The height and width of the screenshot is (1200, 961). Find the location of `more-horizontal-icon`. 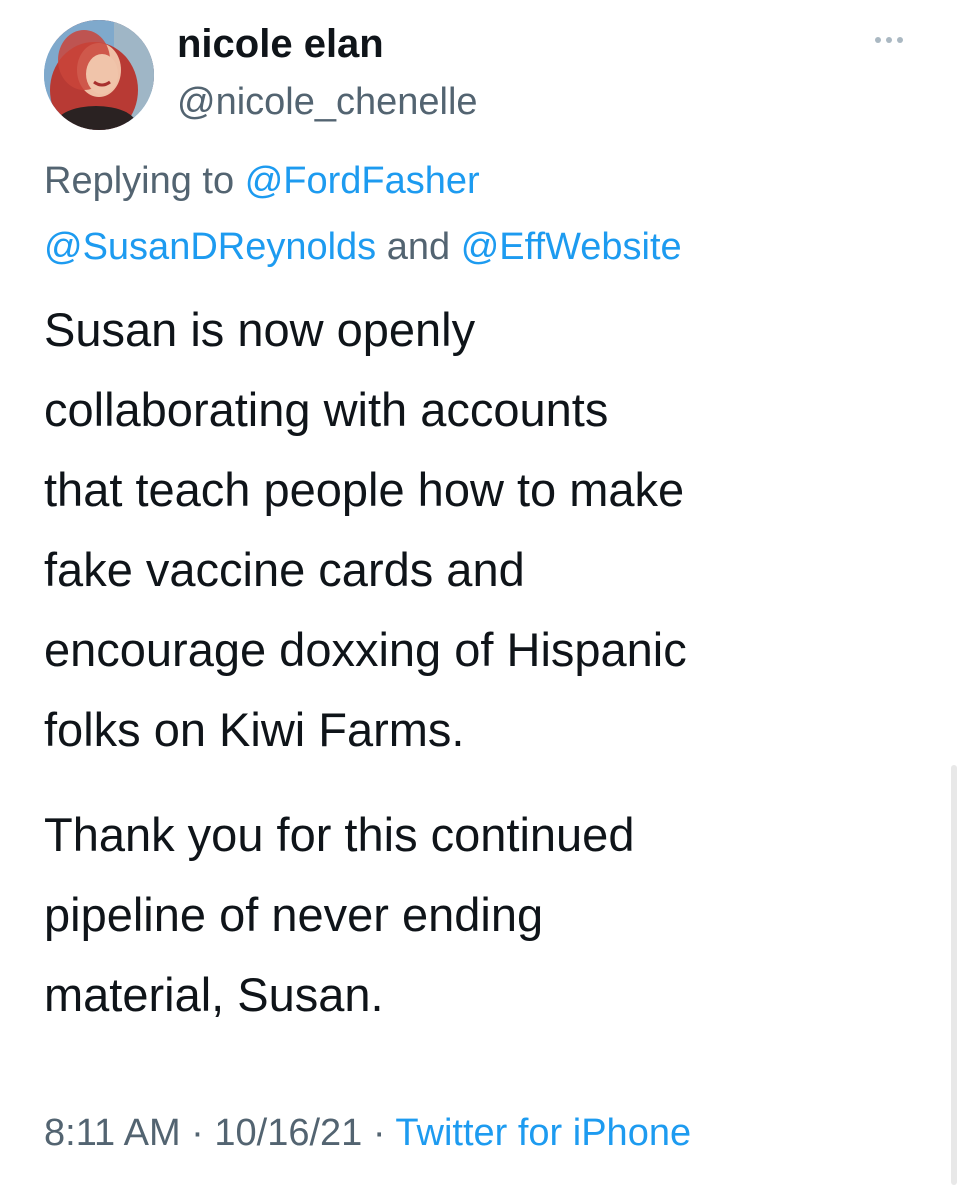

more-horizontal-icon is located at coordinates (892, 40).